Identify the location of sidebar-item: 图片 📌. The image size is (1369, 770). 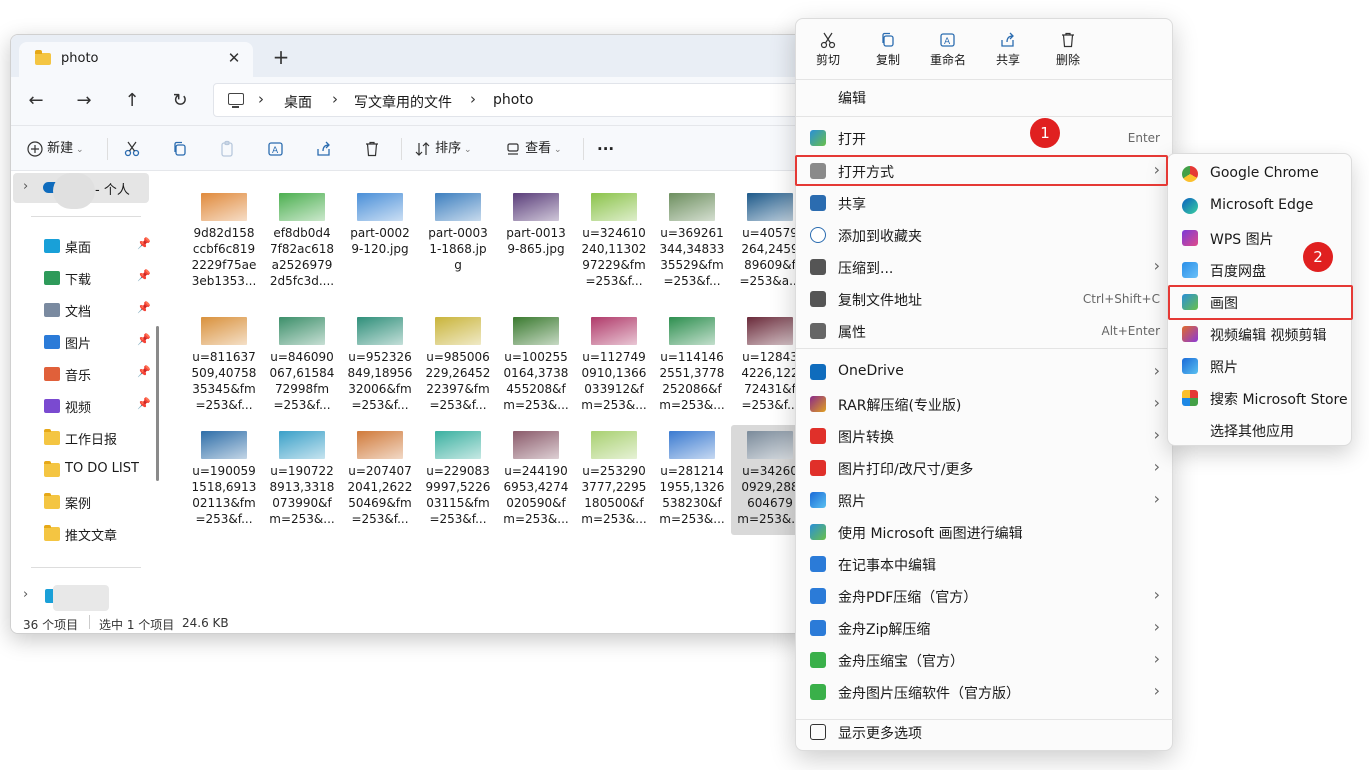
(83, 342).